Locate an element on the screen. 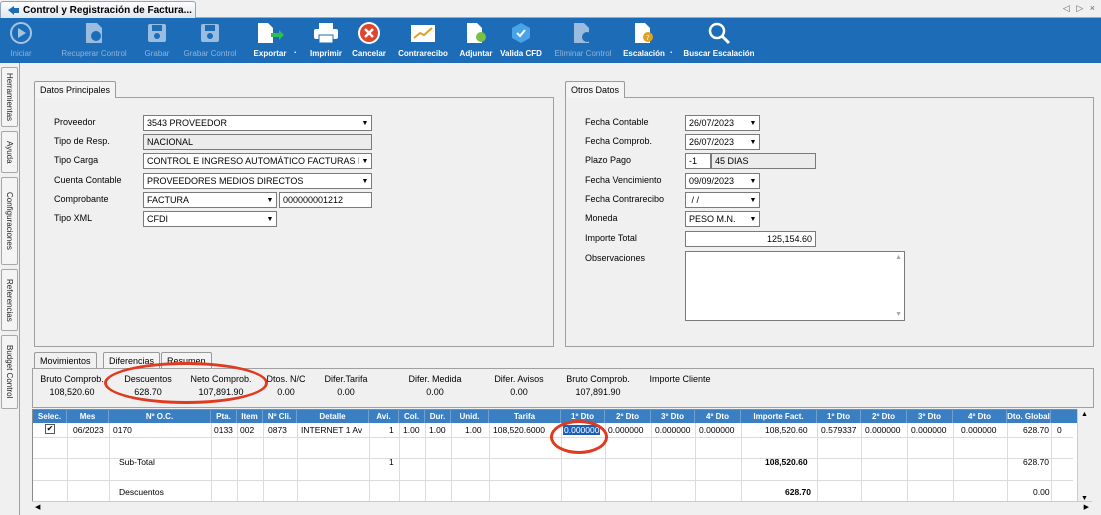 Image resolution: width=1101 pixels, height=515 pixels. col-header-pta: Pta. is located at coordinates (224, 416).